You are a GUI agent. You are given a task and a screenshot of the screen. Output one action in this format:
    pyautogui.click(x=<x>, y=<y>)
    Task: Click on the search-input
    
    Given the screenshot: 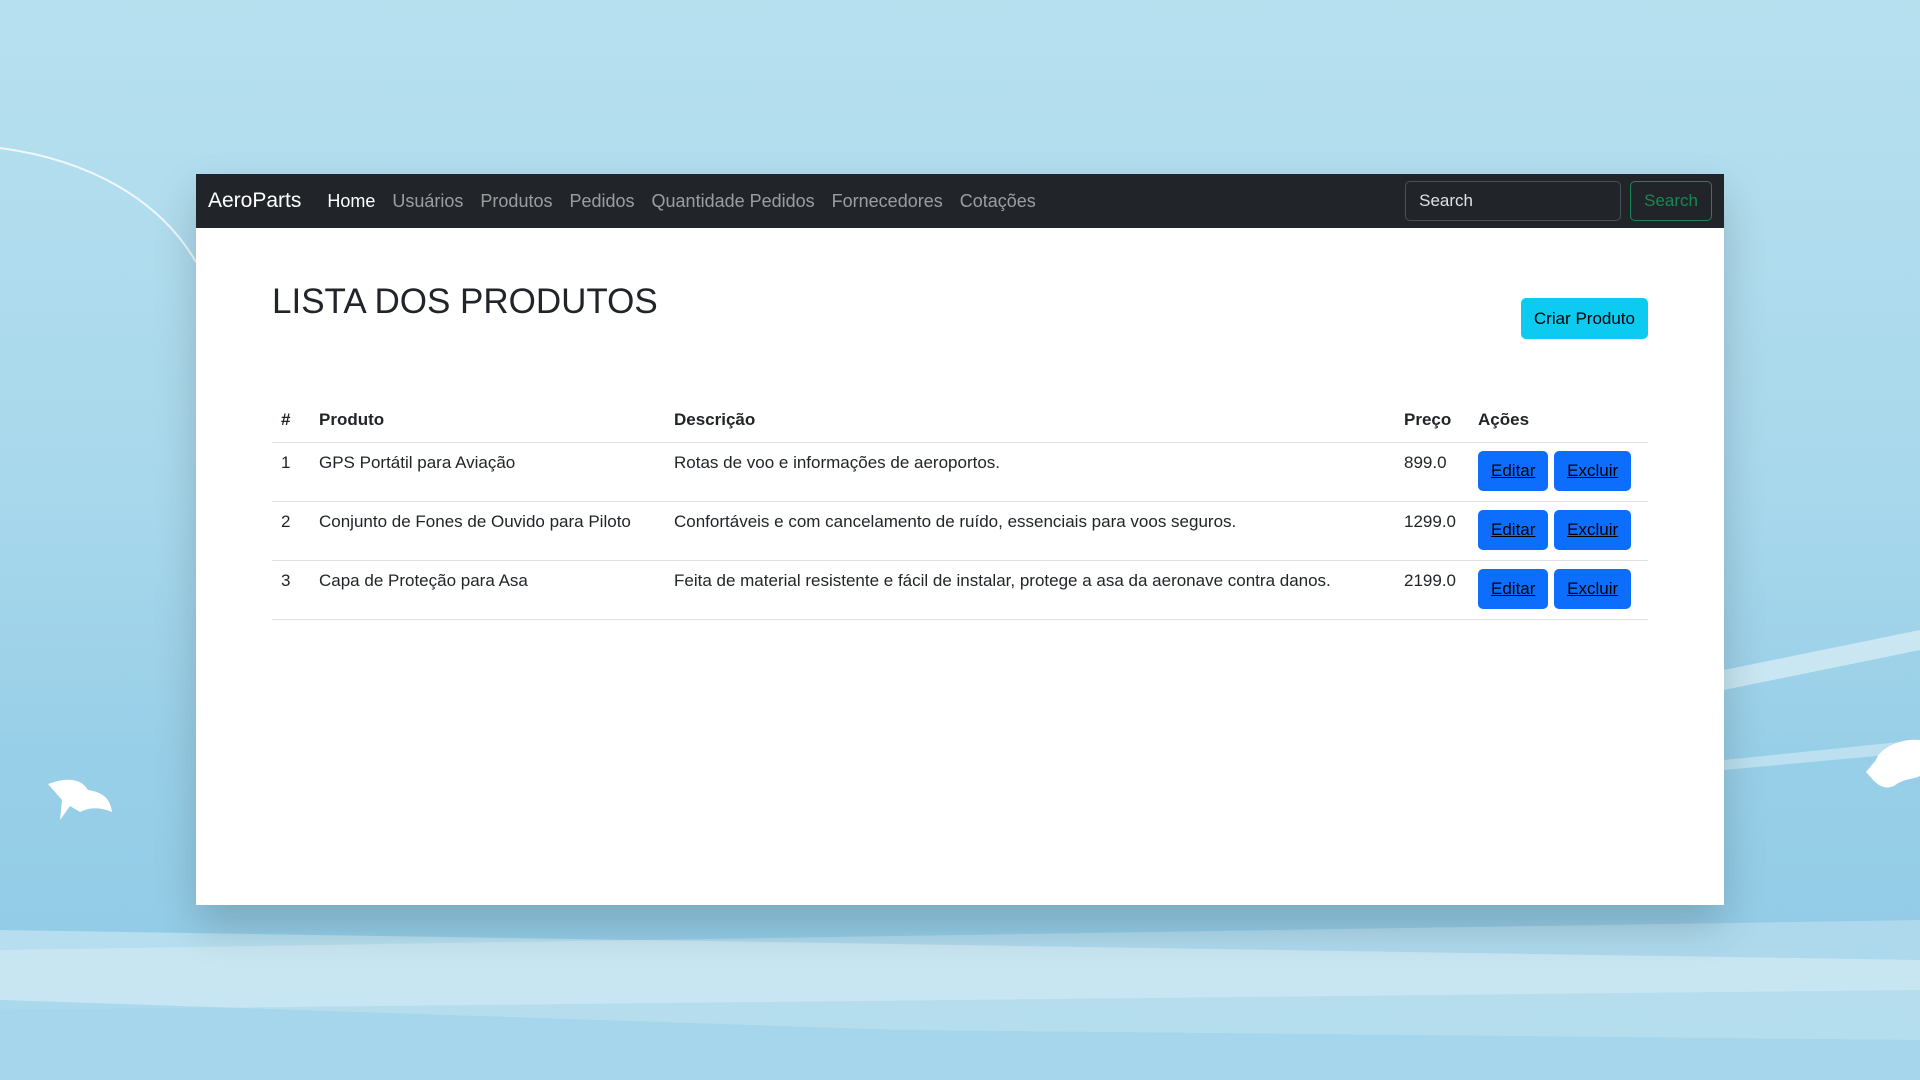 What is the action you would take?
    pyautogui.click(x=1513, y=201)
    